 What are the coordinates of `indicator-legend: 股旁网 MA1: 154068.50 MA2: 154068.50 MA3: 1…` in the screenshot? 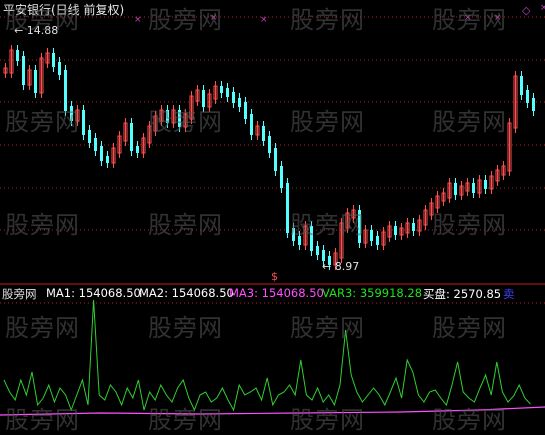 It's located at (272, 293).